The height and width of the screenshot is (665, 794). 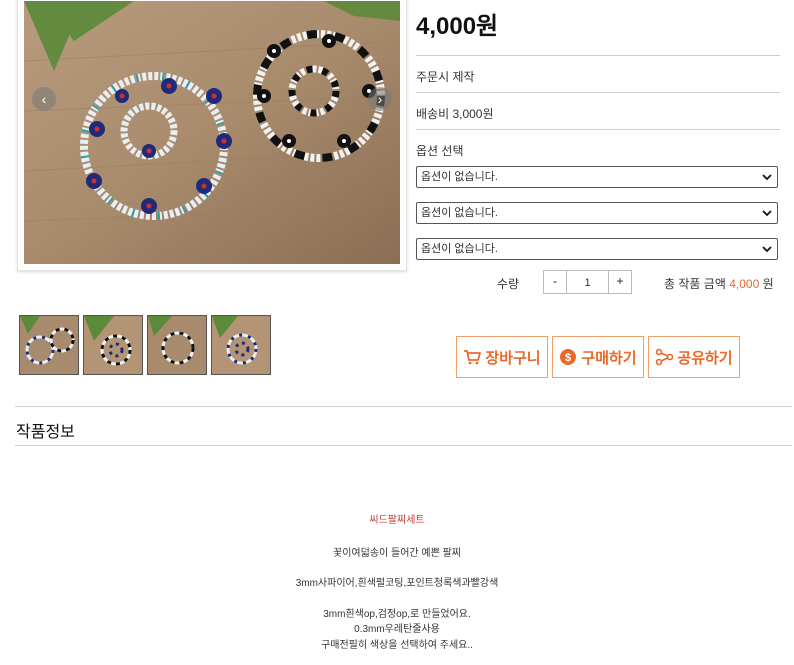 I want to click on total-label: 총 작품 금액, so click(x=695, y=284).